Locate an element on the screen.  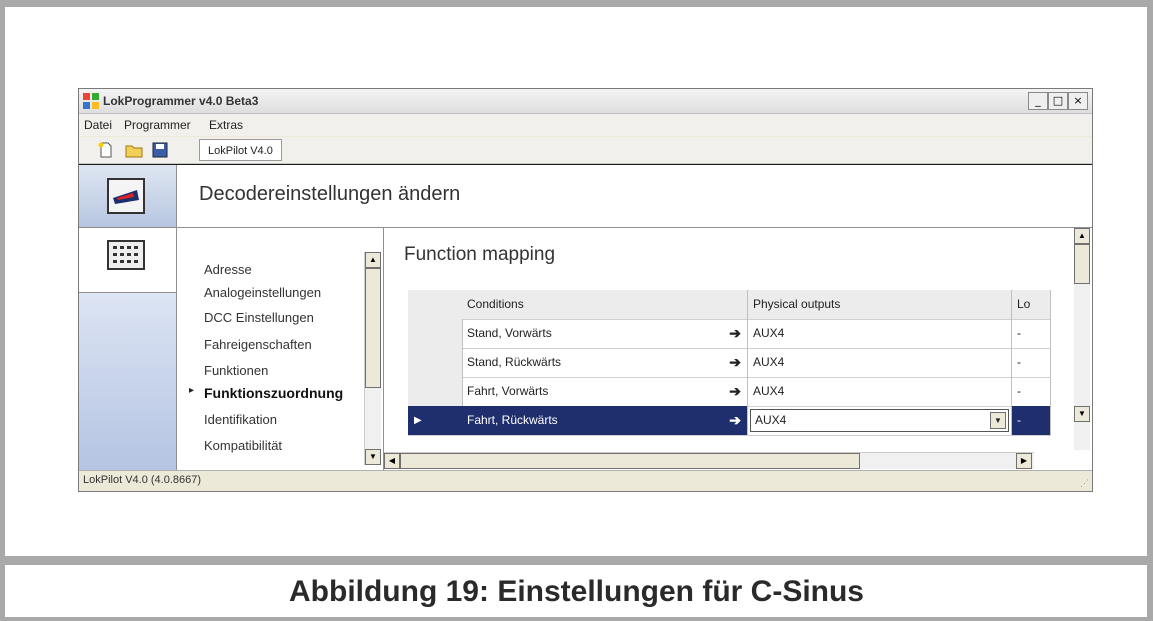
menu-datei: Datei is located at coordinates (98, 125).